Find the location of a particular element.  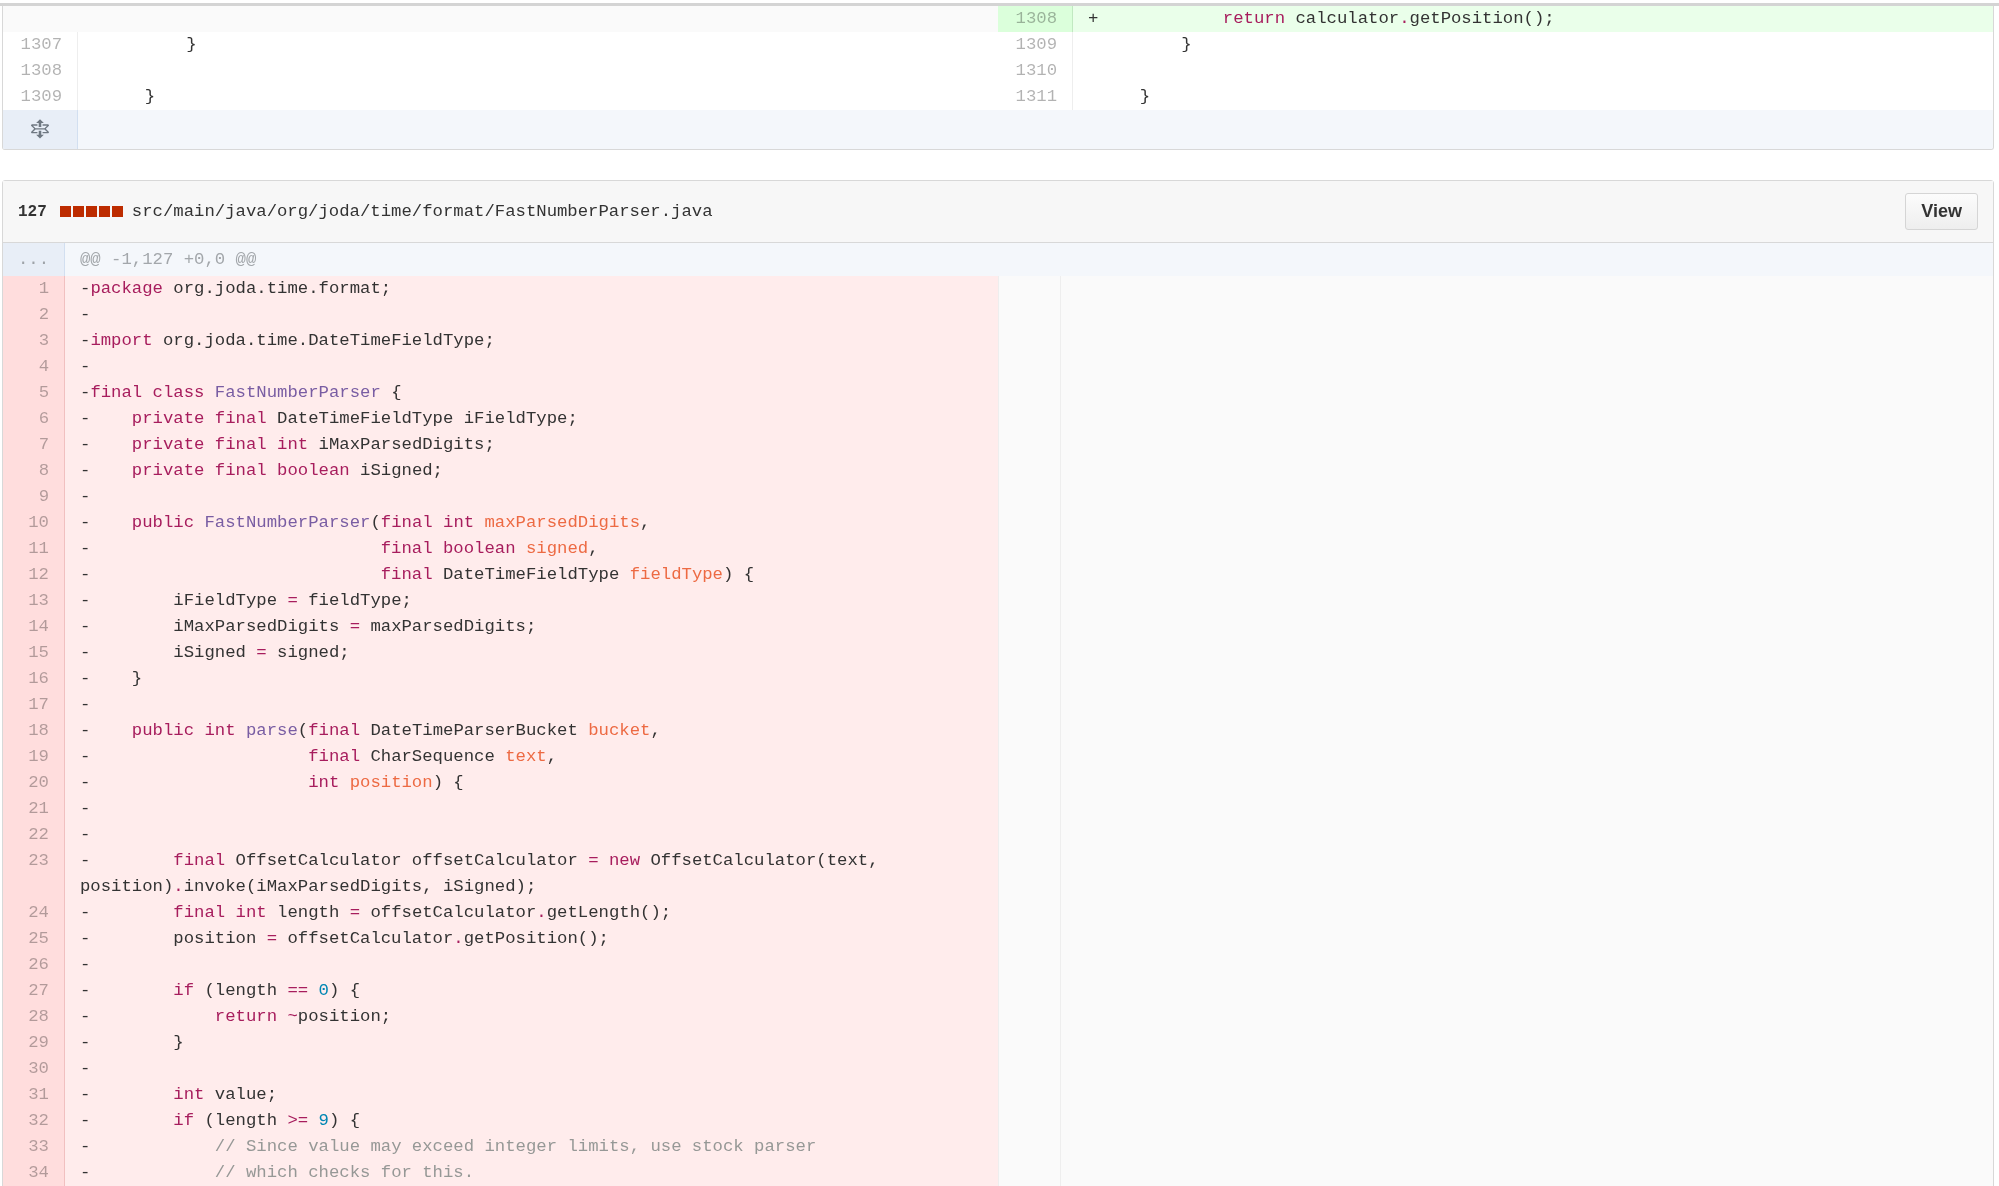

line-number: 3 is located at coordinates (34, 341).